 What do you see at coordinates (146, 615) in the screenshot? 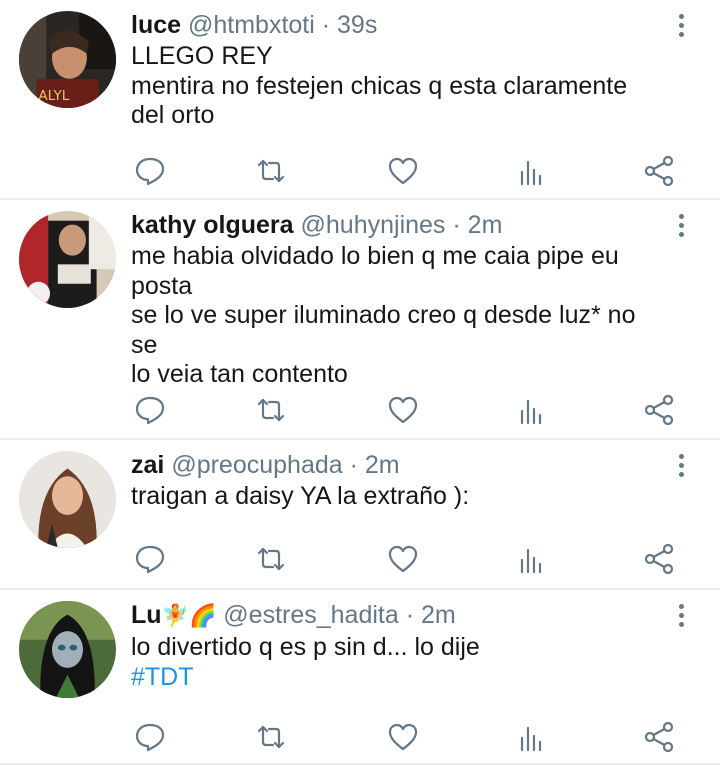
I see `display-name: Lu` at bounding box center [146, 615].